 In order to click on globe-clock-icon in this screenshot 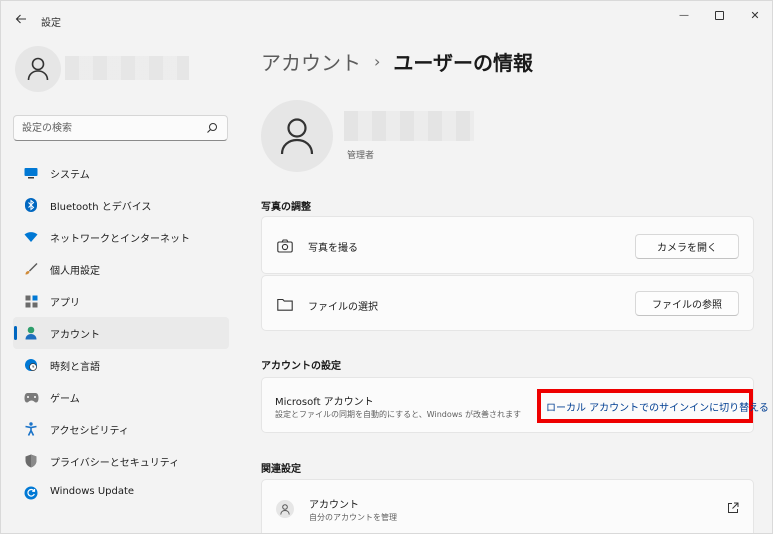, I will do `click(31, 365)`.